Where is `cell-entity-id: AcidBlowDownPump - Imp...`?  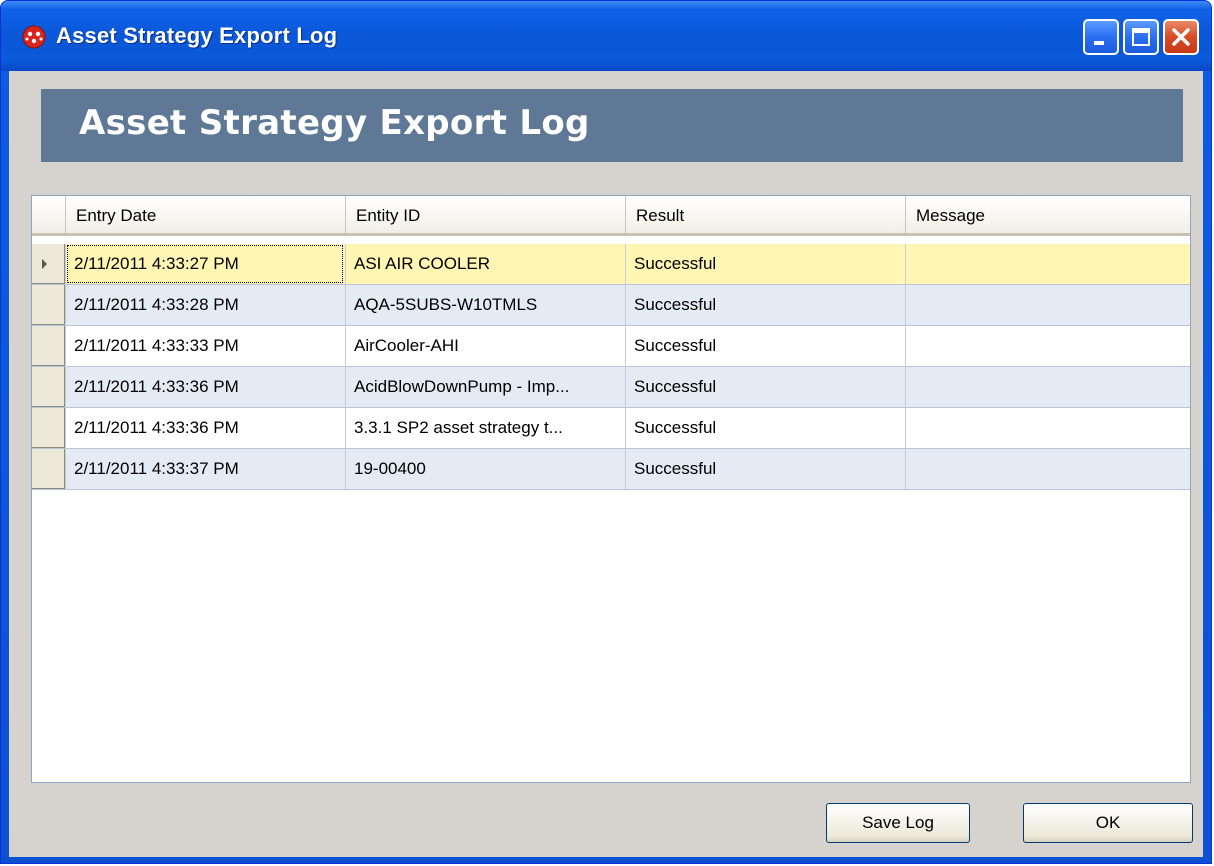 cell-entity-id: AcidBlowDownPump - Imp... is located at coordinates (485, 387).